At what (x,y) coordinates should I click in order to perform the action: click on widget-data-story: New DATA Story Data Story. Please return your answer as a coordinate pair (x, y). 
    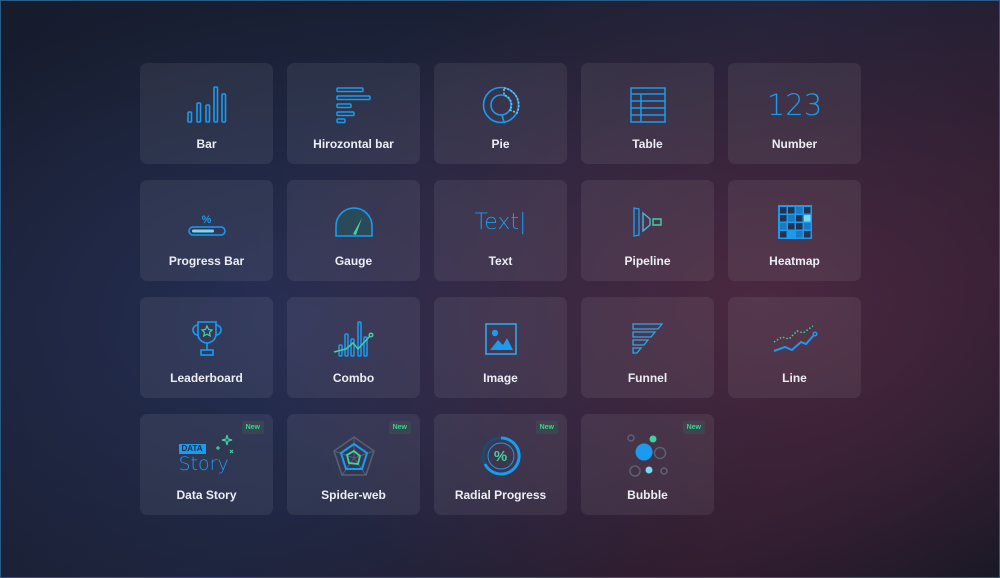
    Looking at the image, I should click on (206, 464).